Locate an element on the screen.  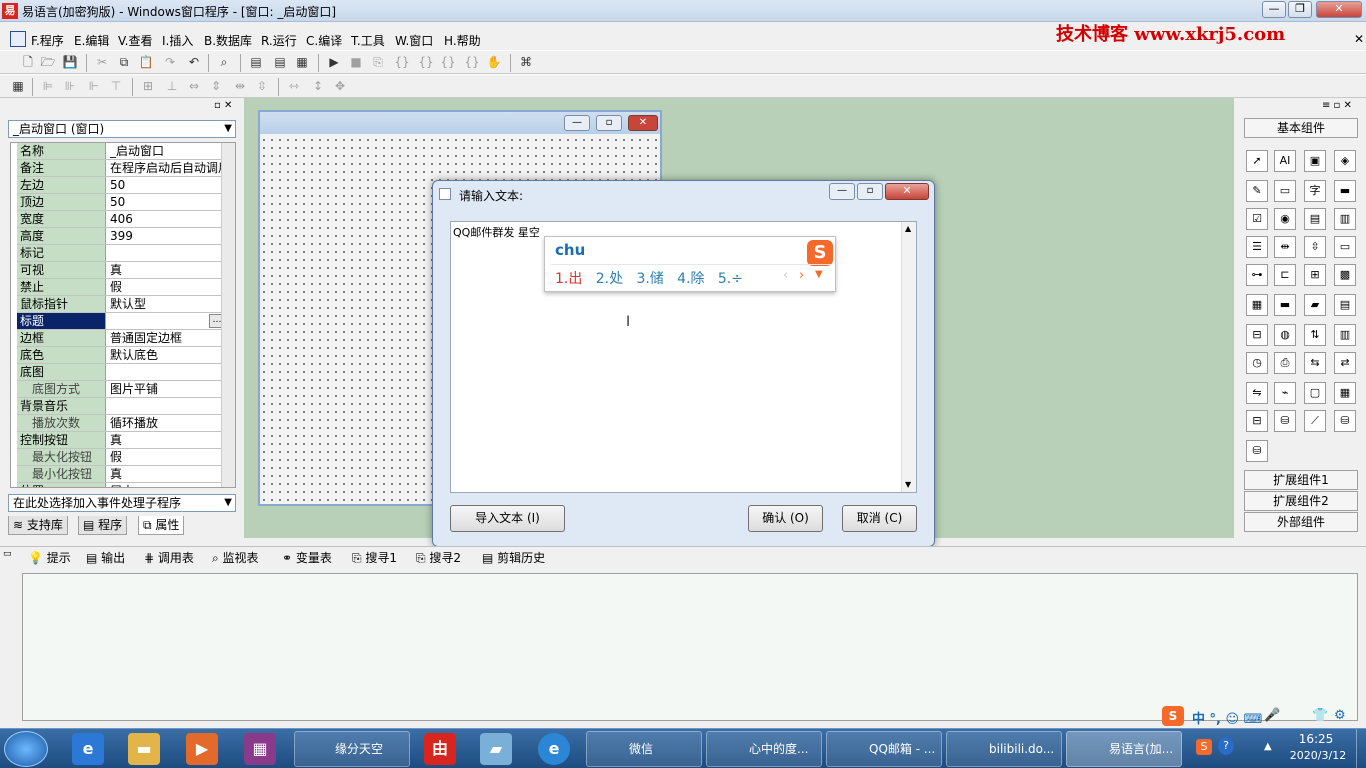
save-icon: 💾 is located at coordinates (70, 62).